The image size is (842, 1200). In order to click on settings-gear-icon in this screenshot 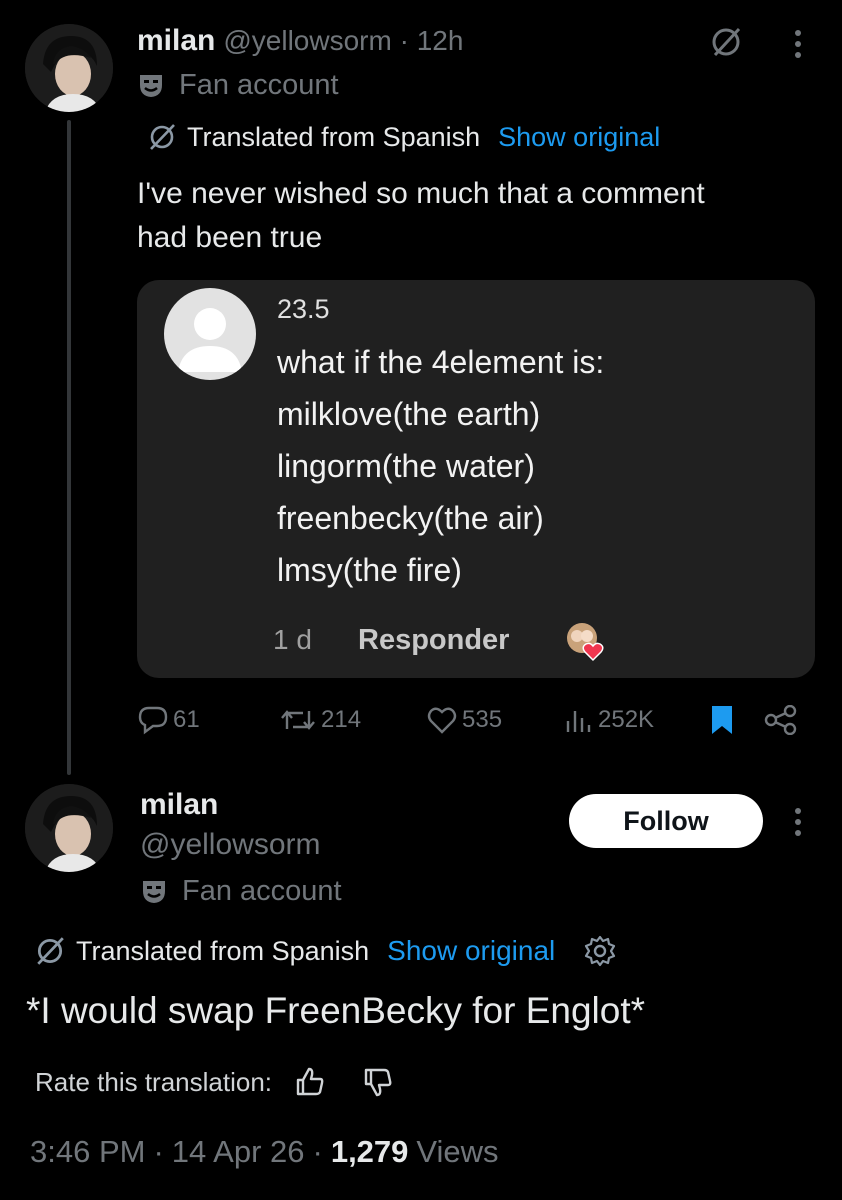, I will do `click(600, 951)`.